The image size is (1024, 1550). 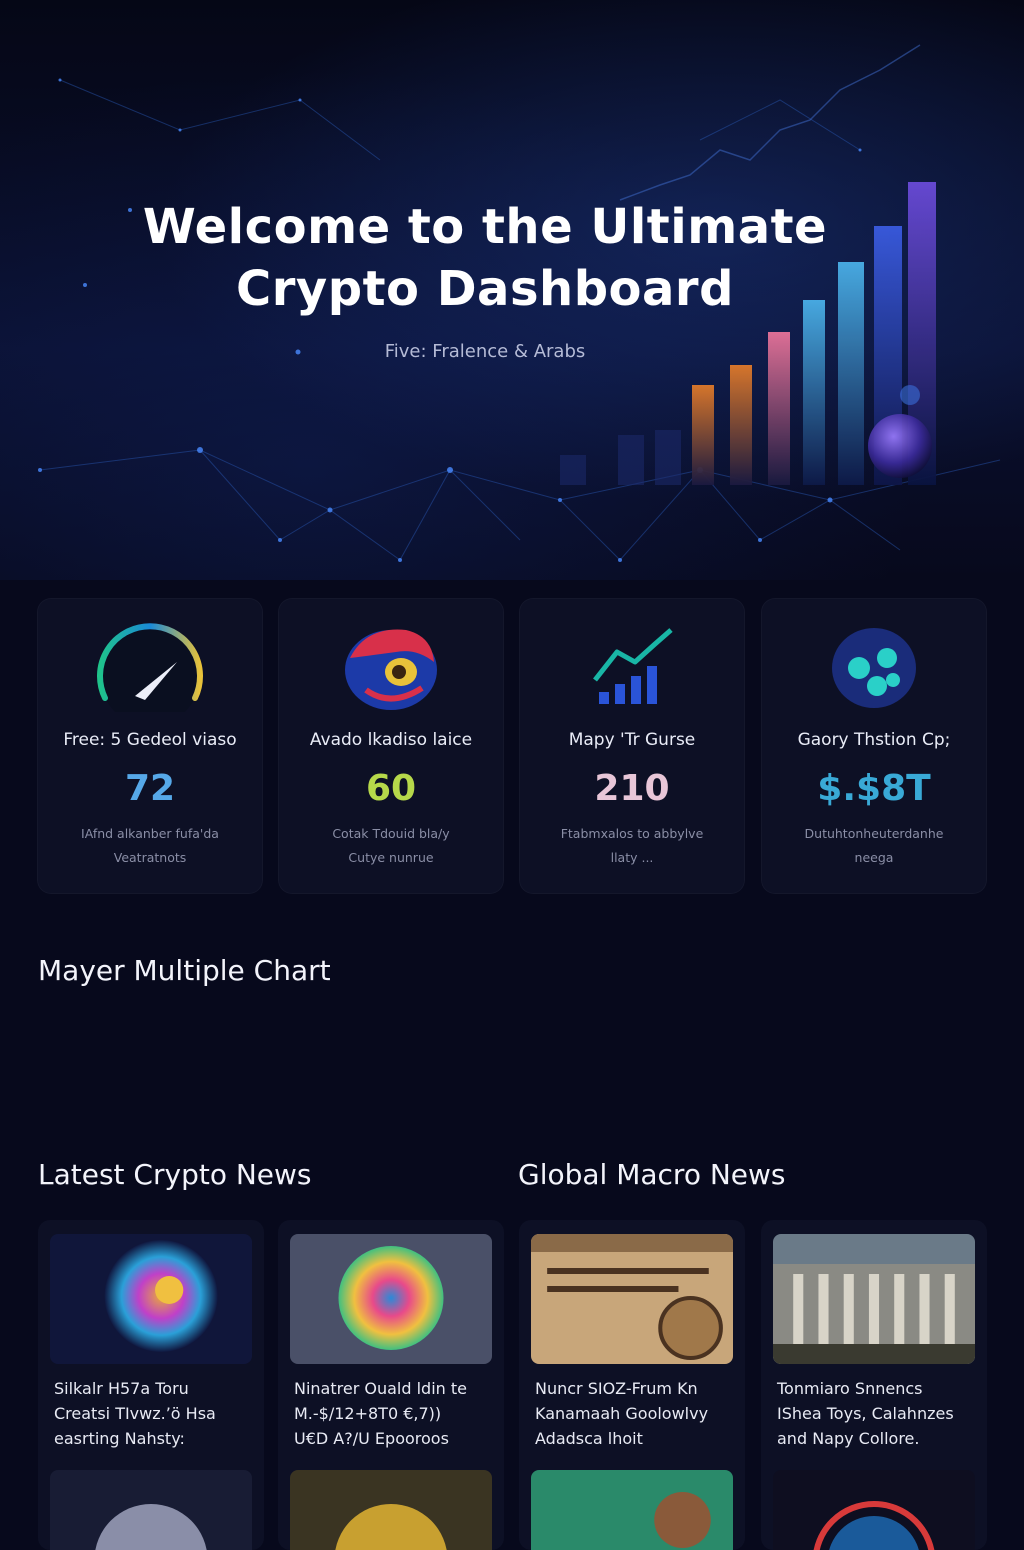 What do you see at coordinates (874, 740) in the screenshot?
I see `stat-label: Gaory Thstion Cp;` at bounding box center [874, 740].